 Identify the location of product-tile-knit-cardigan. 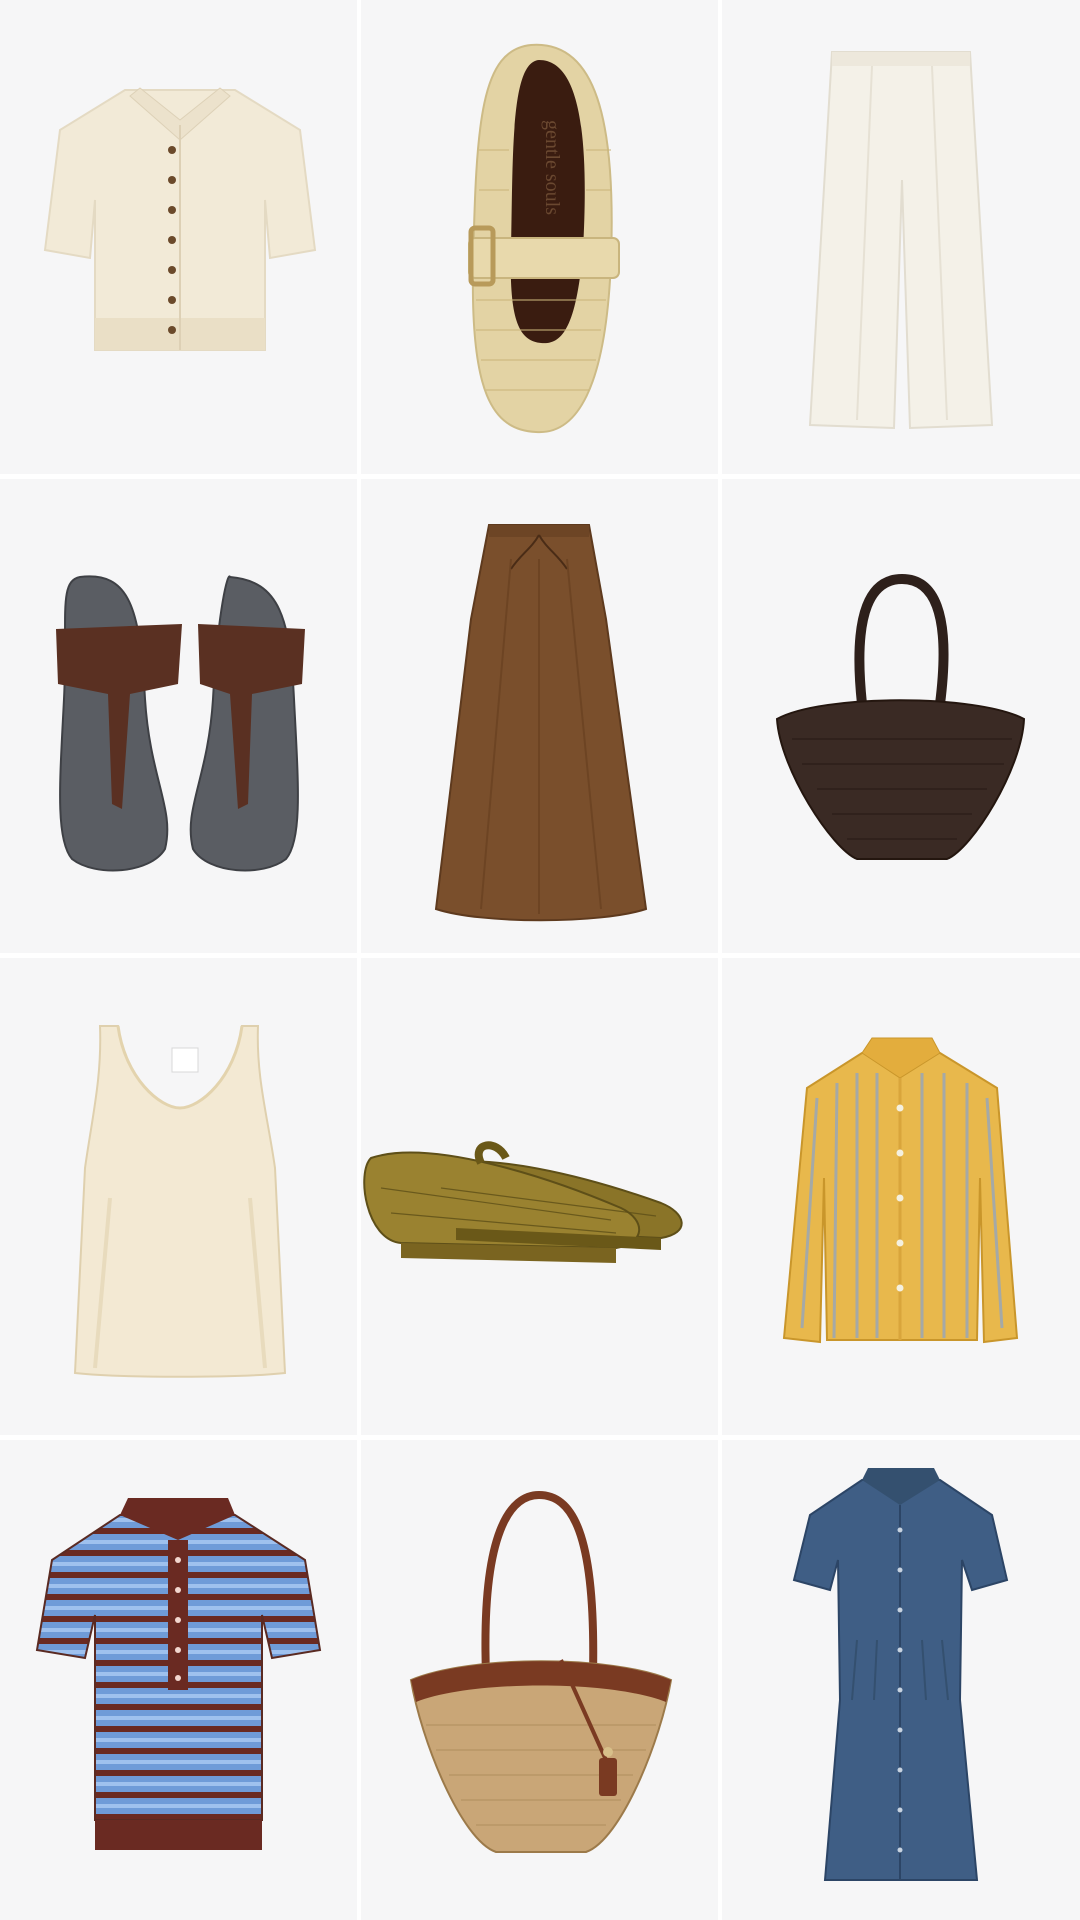
(178, 237).